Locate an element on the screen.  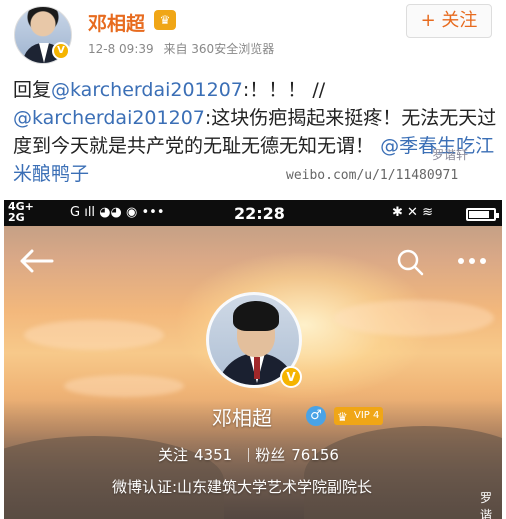
post-timestamp: 12-8 09:39 is located at coordinates (121, 49).